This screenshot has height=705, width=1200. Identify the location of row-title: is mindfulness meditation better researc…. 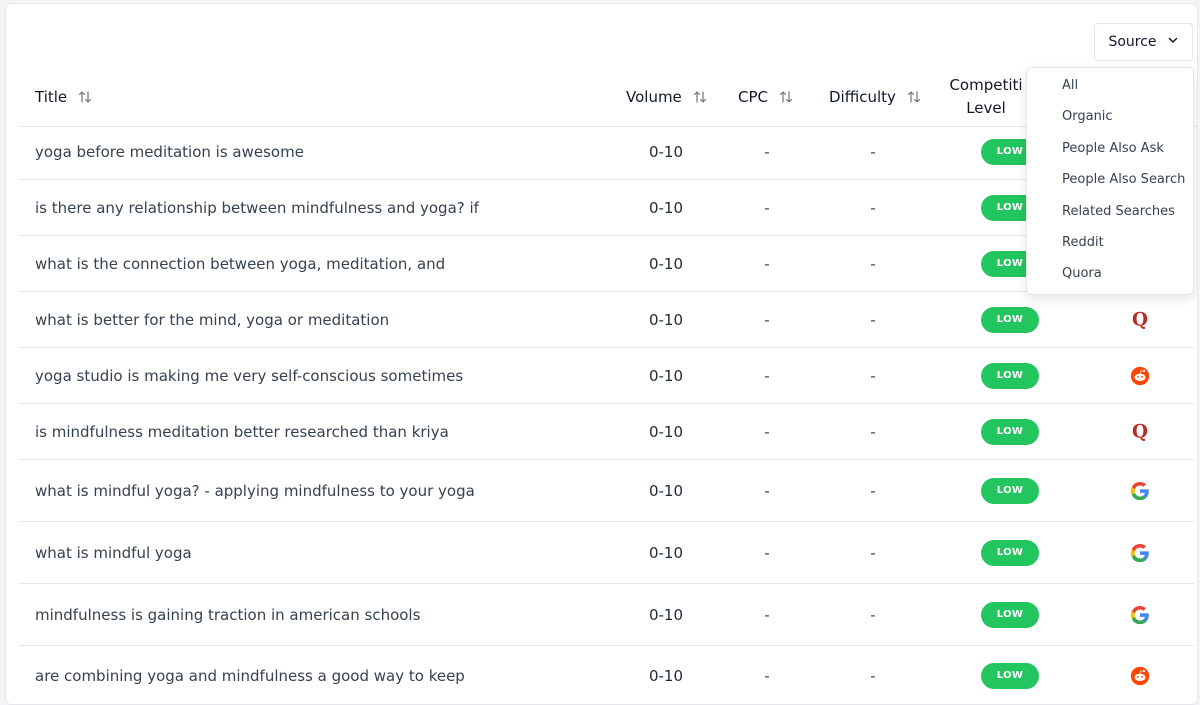
(325, 431).